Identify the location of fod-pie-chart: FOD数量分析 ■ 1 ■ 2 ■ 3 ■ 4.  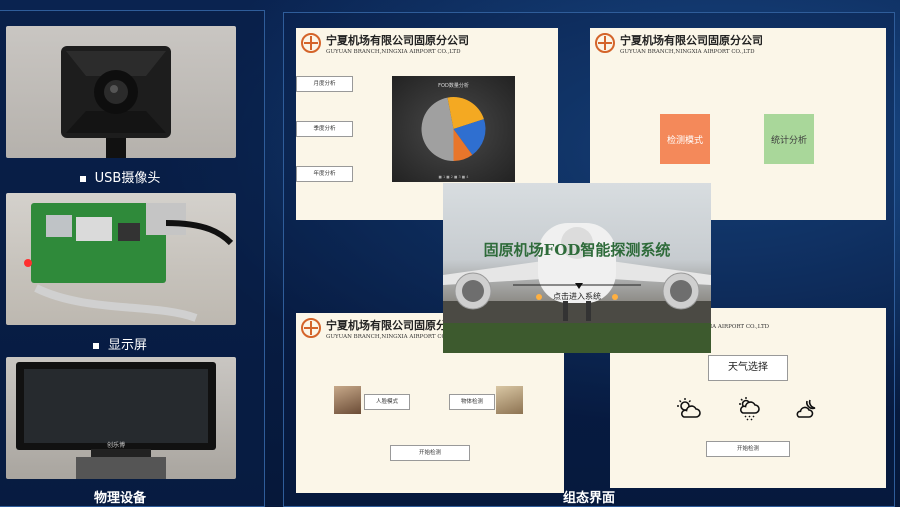
(453, 129).